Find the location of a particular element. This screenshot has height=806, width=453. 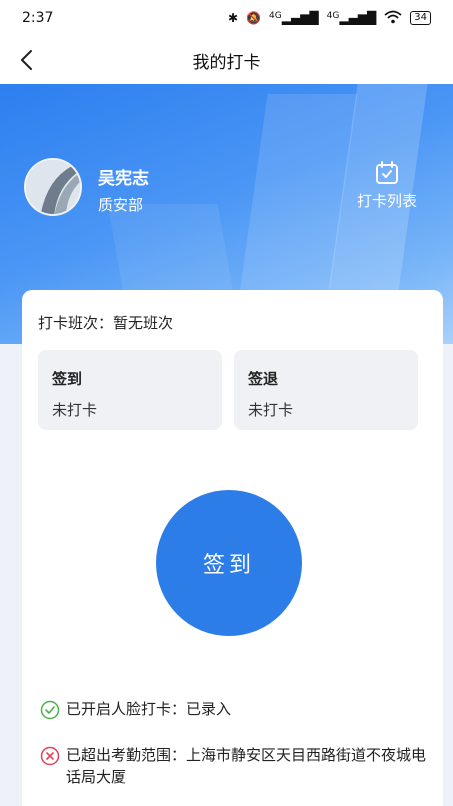

checkout-tile-title: 签退 is located at coordinates (263, 379).